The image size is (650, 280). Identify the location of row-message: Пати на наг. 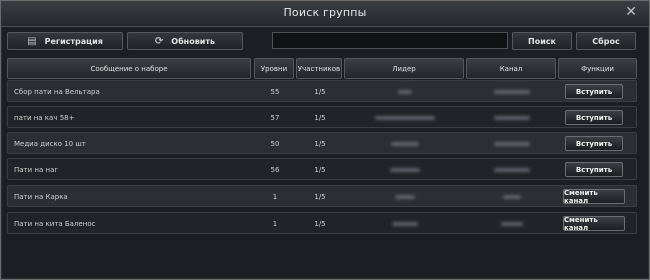
(36, 170).